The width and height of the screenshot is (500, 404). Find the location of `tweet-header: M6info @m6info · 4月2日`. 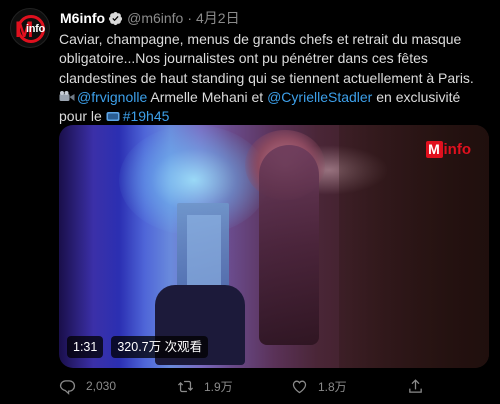

tweet-header: M6info @m6info · 4月2日 is located at coordinates (150, 18).